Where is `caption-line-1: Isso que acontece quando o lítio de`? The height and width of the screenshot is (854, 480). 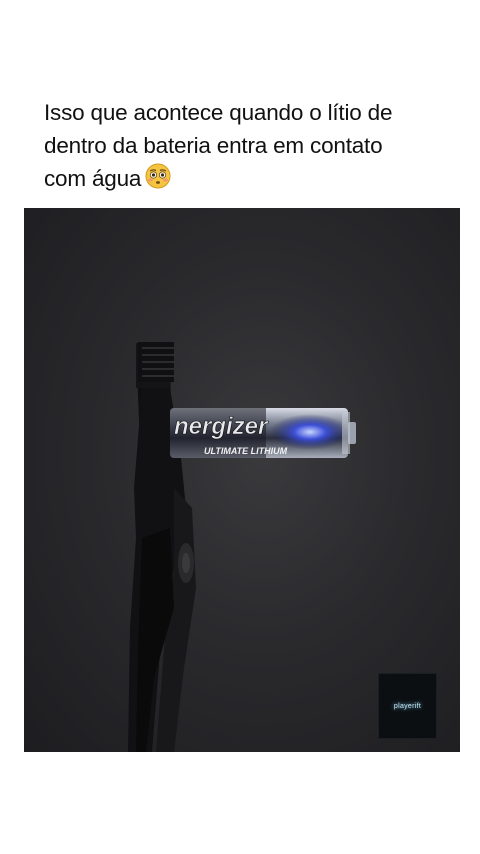 caption-line-1: Isso que acontece quando o lítio de is located at coordinates (218, 112).